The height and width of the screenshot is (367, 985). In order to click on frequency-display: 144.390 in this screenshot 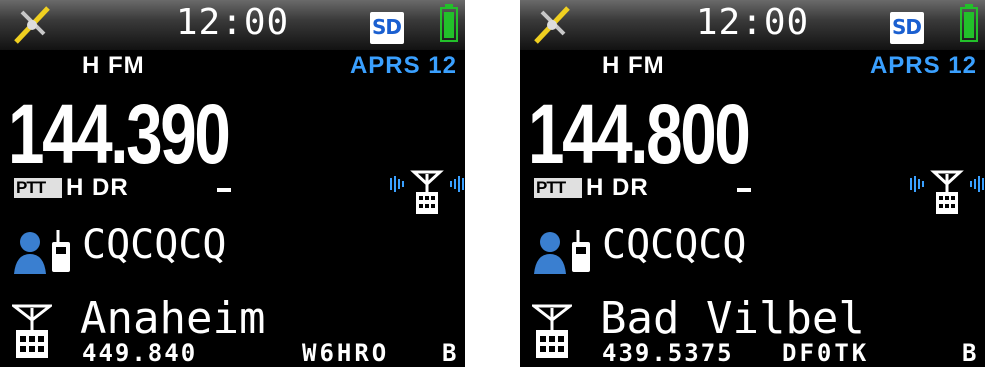, I will do `click(119, 134)`.